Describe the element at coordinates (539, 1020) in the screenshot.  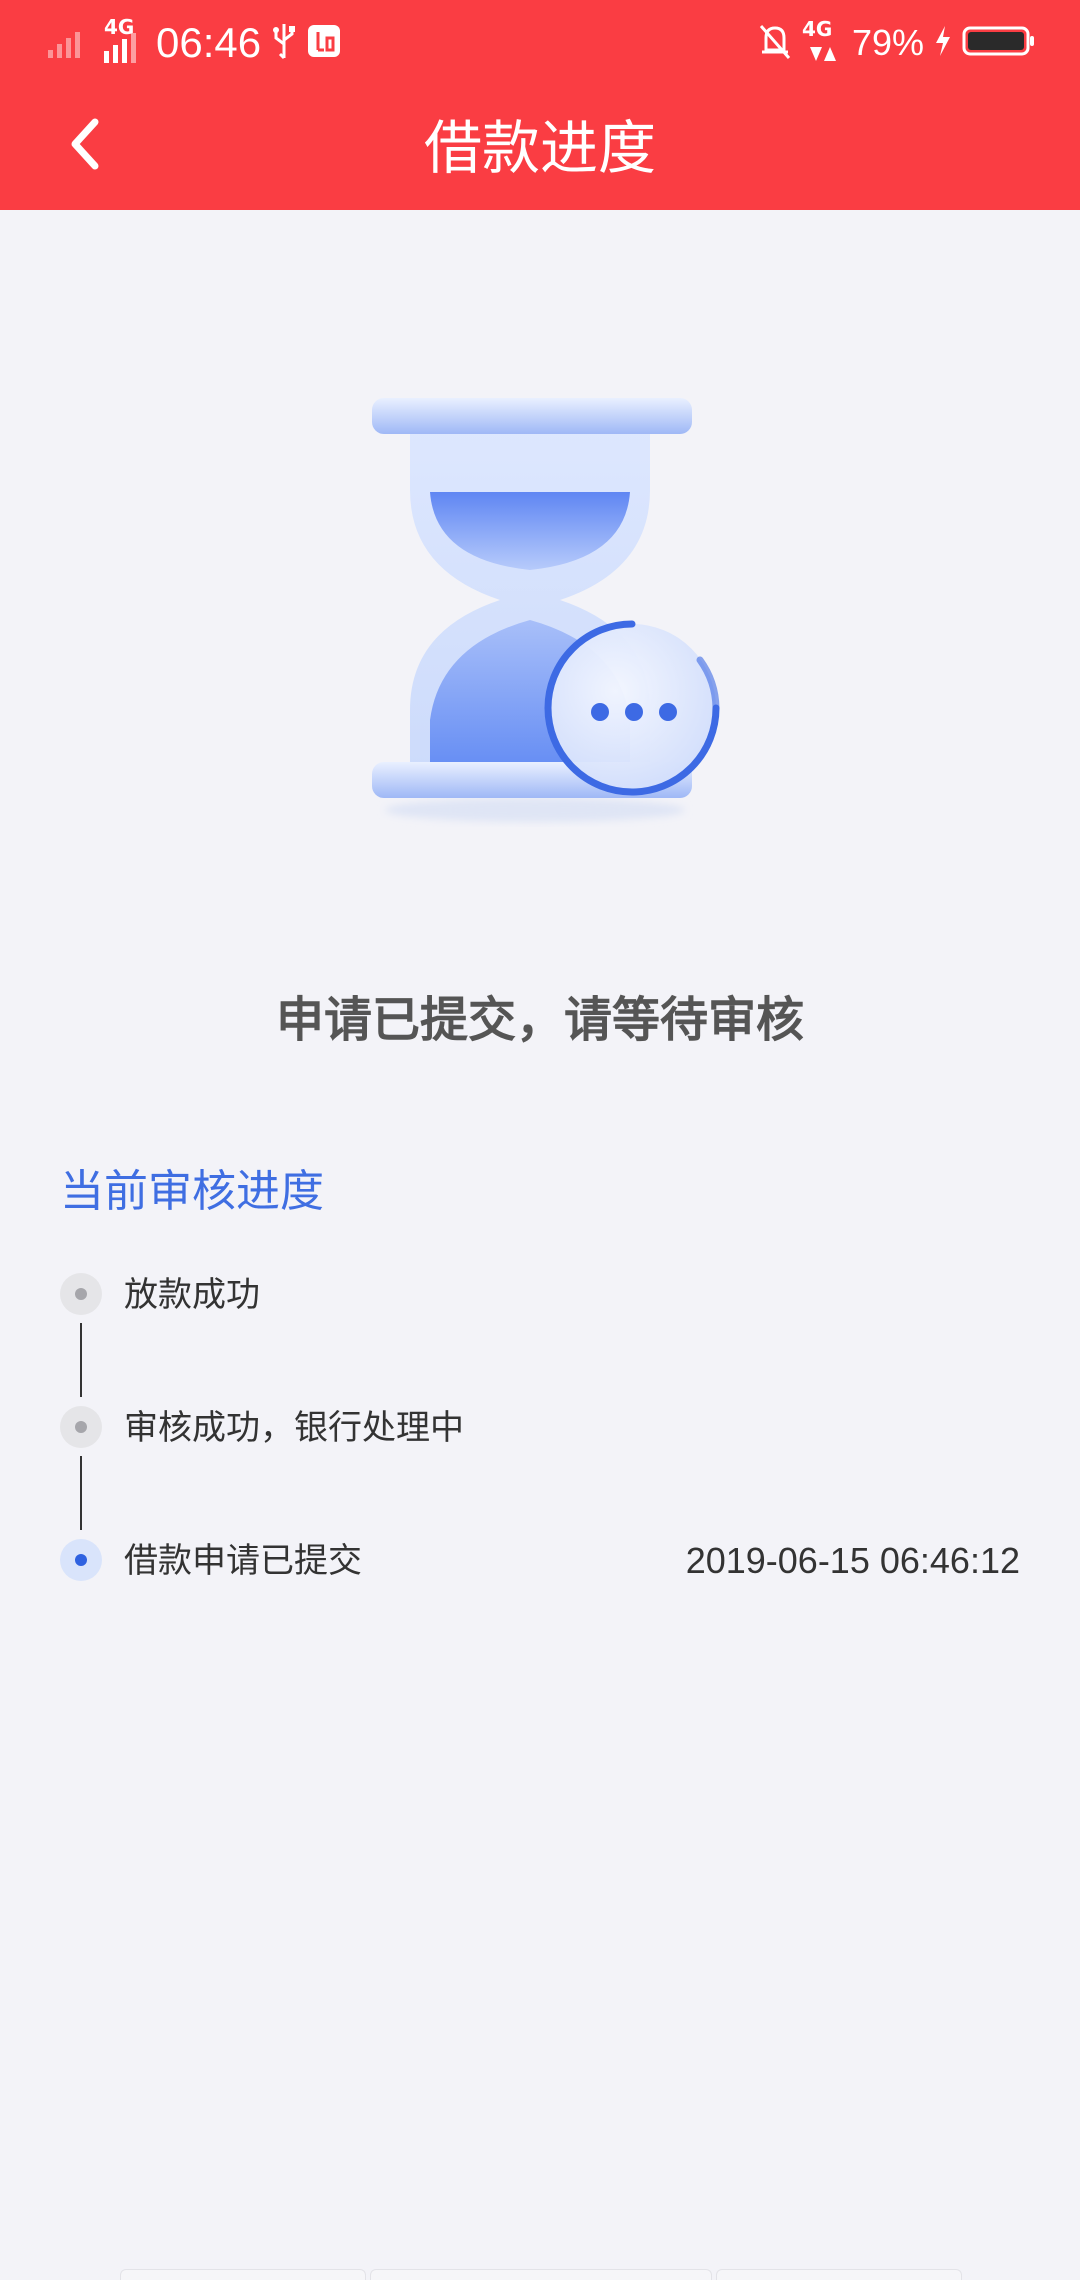
I see `status-message: 申请已提交，请等待审核` at that location.